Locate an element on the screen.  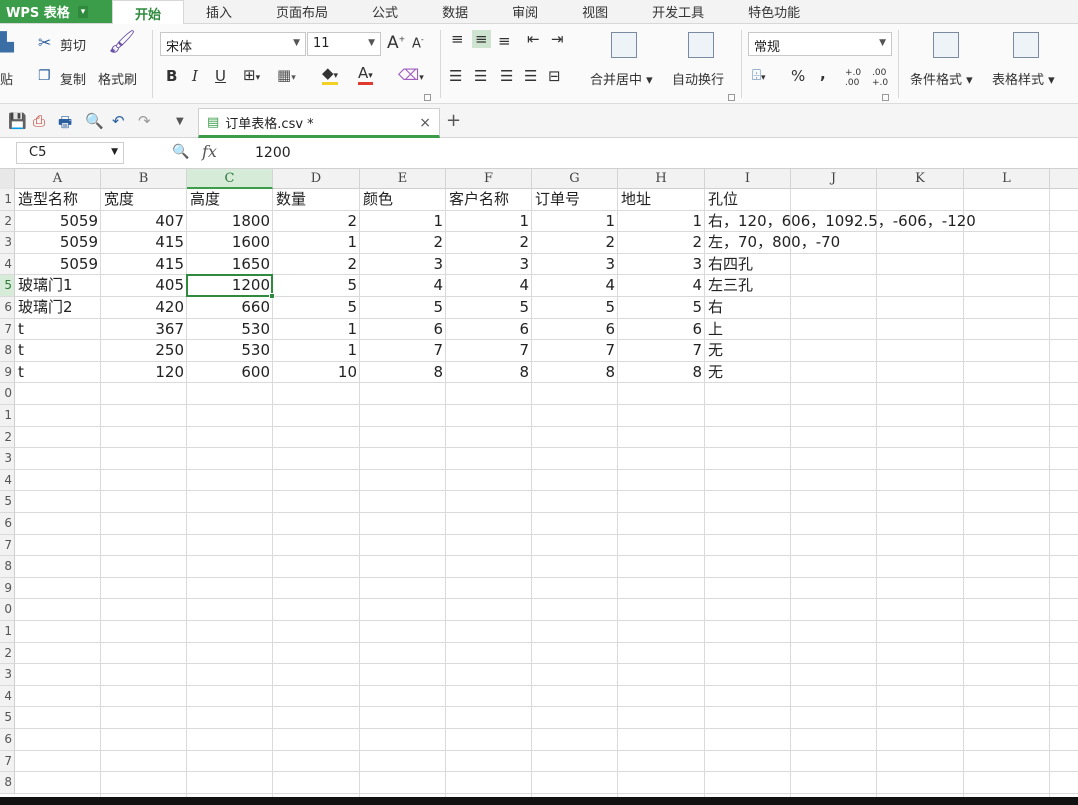
redo-icon: ↷ is located at coordinates (144, 121).